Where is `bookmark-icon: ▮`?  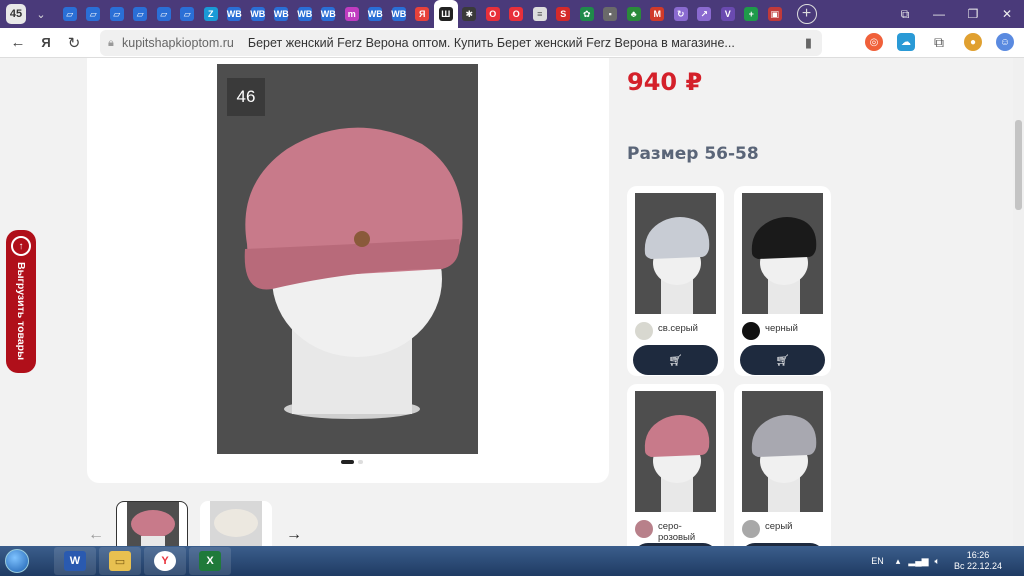 bookmark-icon: ▮ is located at coordinates (808, 43).